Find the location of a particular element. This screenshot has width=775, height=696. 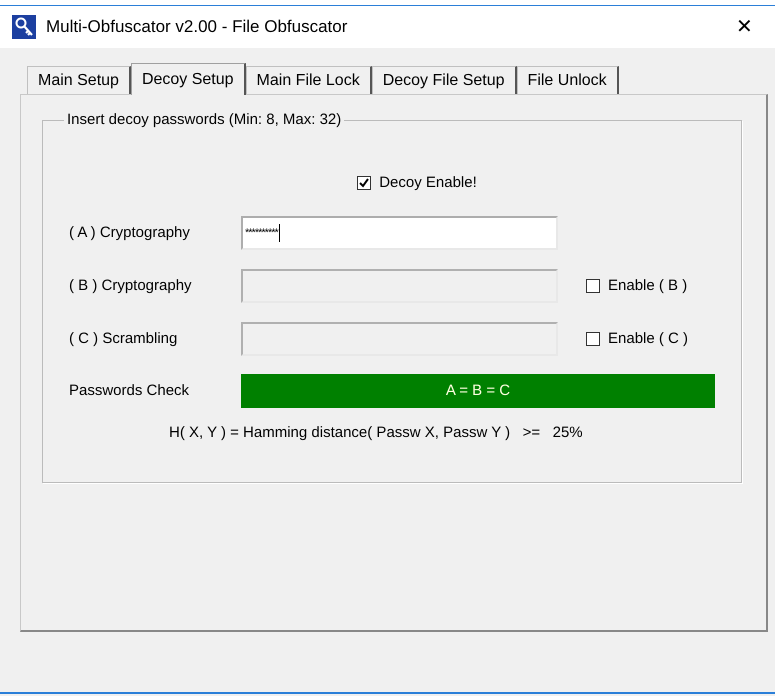

window-title: Multi-Obfuscator v2.00 - File Obfuscator is located at coordinates (197, 27).